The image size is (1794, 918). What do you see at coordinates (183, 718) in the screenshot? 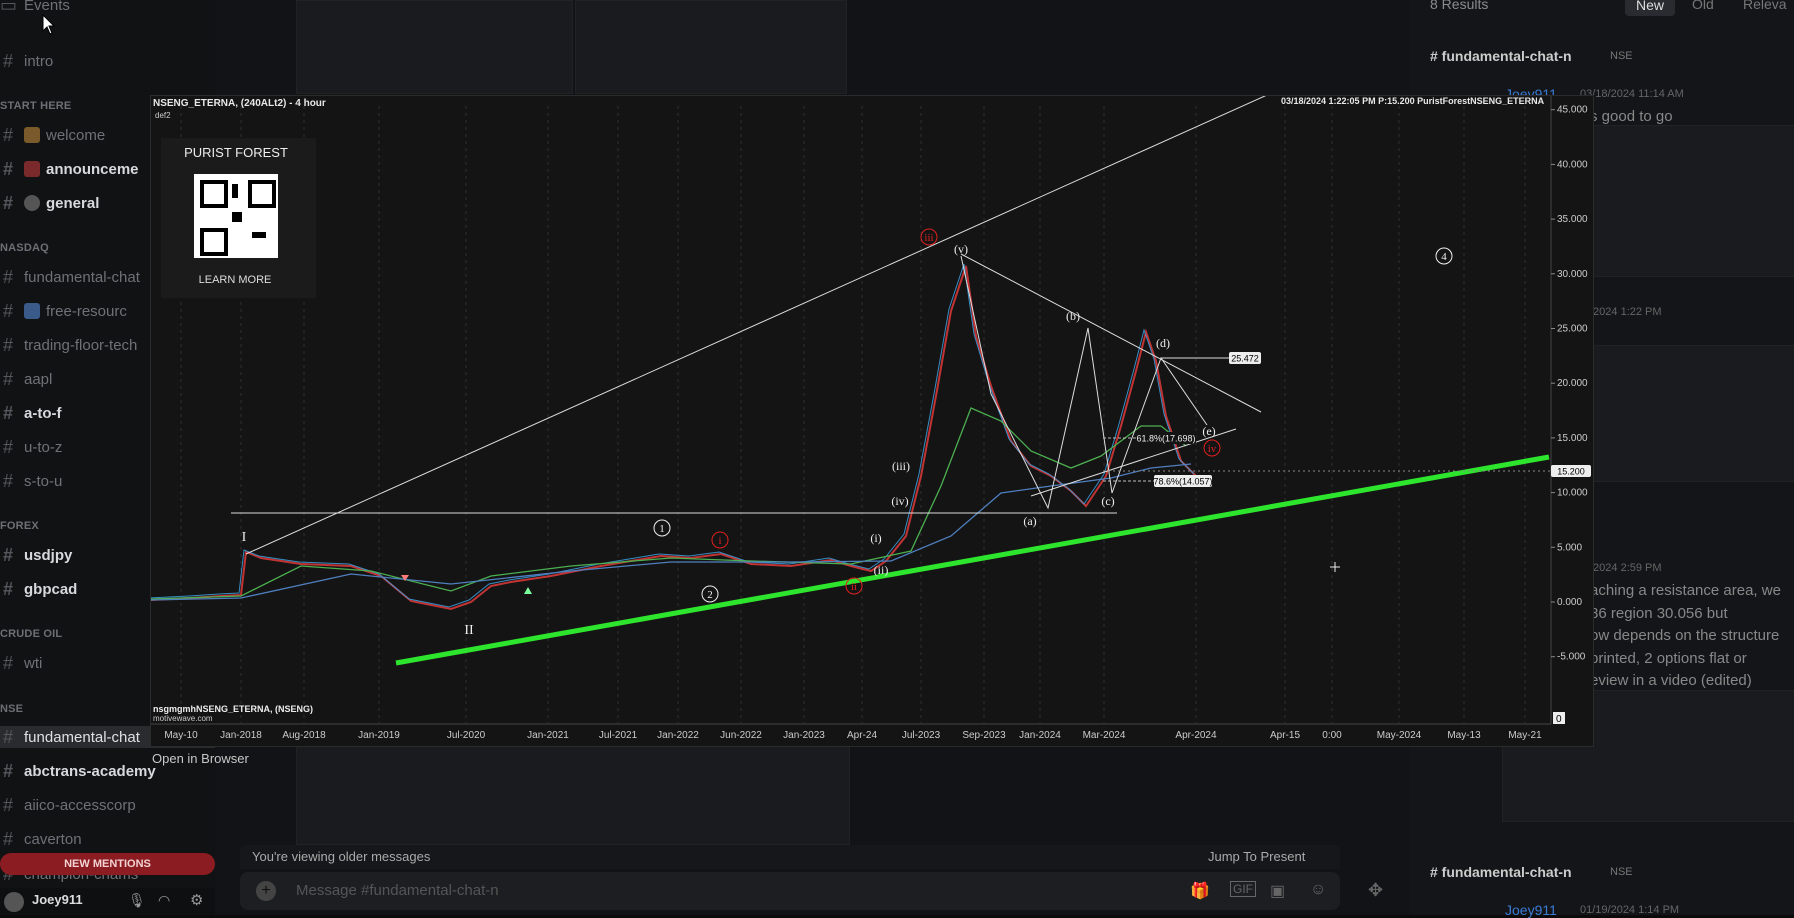
I see `chart-footer-site: motivewave.com` at bounding box center [183, 718].